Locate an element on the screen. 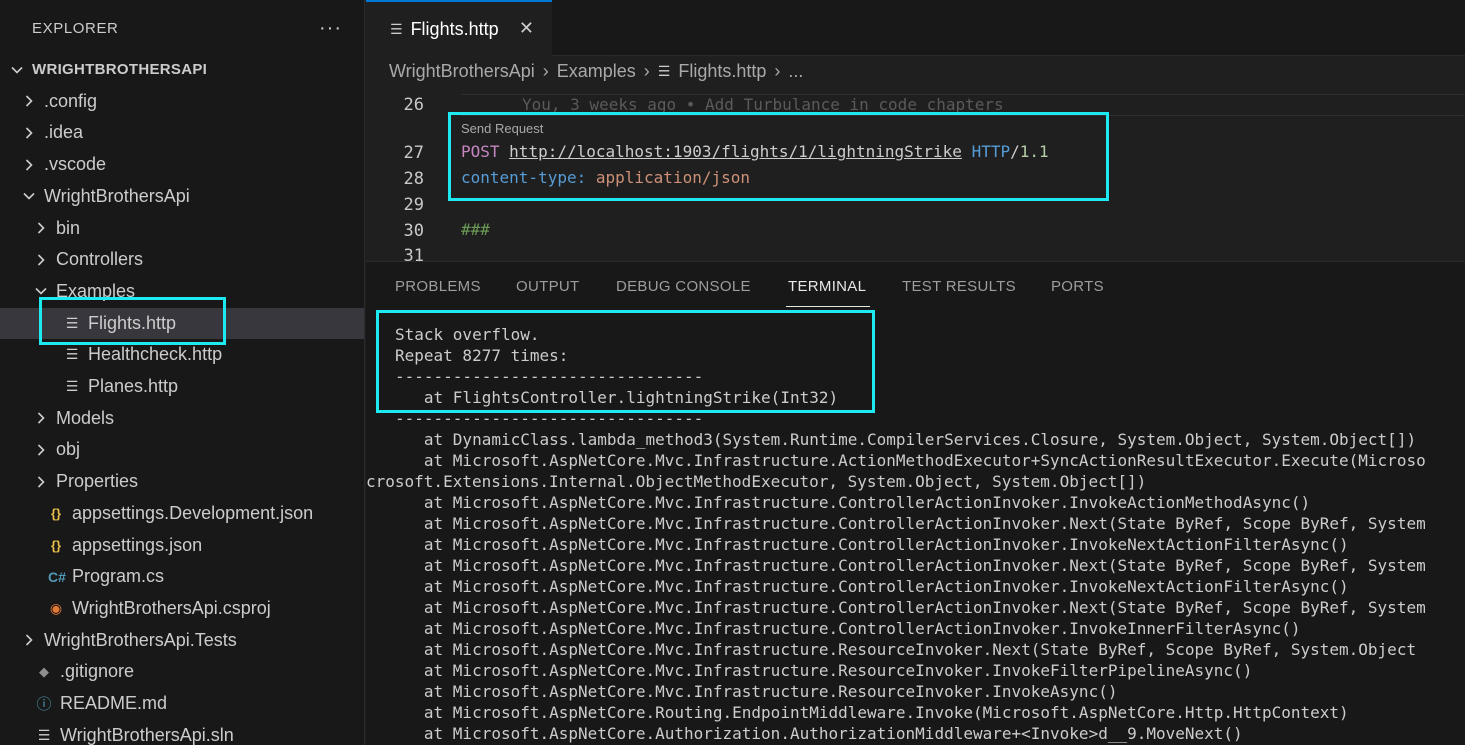 This screenshot has width=1465, height=745. tree-item: WrightBrothersApi.Tests is located at coordinates (182, 640).